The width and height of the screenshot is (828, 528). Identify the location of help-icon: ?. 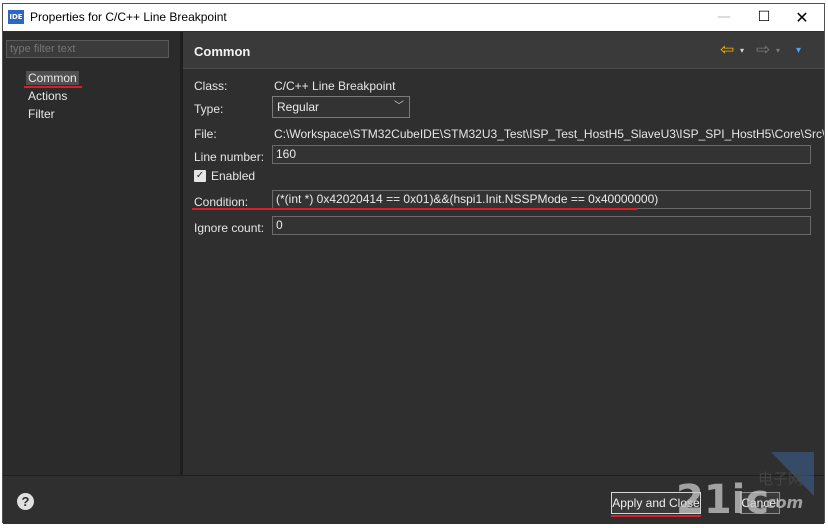
(25, 501).